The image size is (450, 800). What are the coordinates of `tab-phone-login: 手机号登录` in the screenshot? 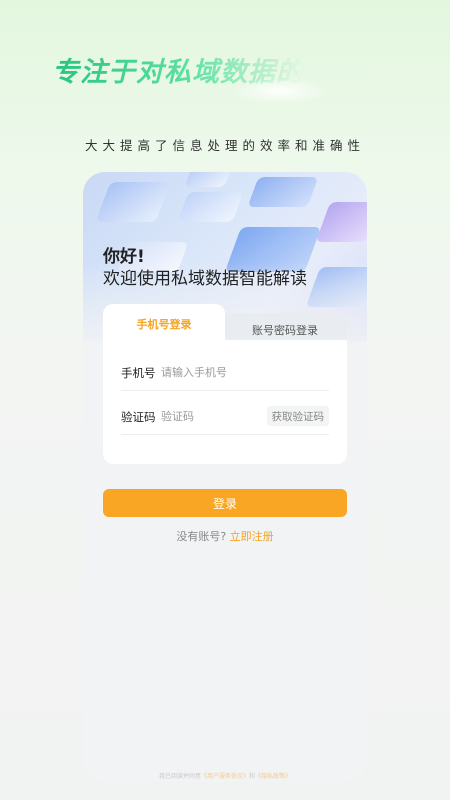 It's located at (164, 324).